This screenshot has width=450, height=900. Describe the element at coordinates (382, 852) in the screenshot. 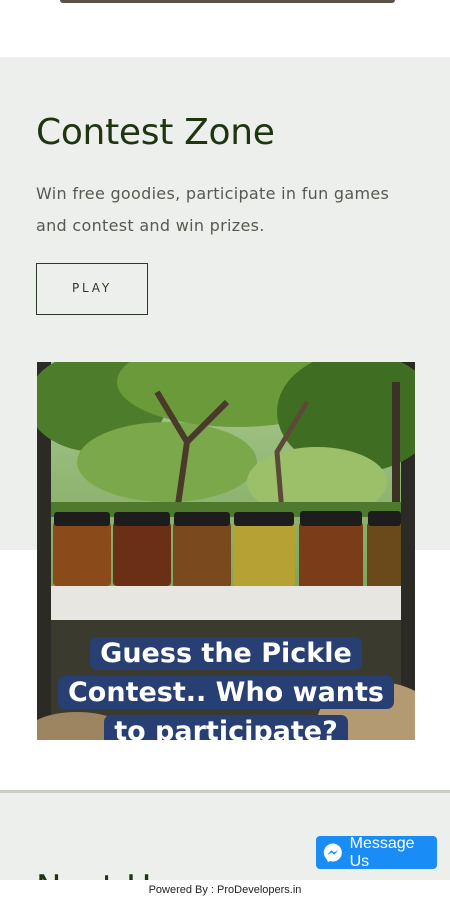

I see `messenger-label: Message Us` at that location.